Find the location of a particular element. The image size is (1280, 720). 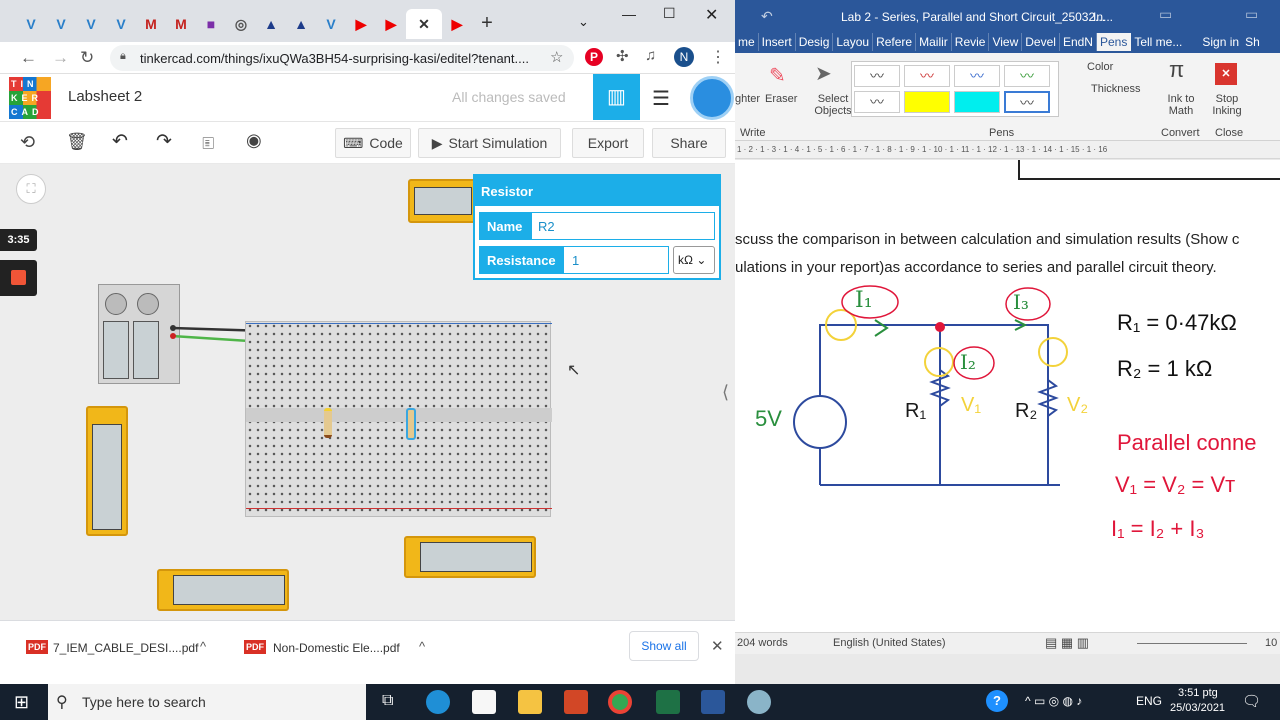

pen-black: 〰 is located at coordinates (877, 76).